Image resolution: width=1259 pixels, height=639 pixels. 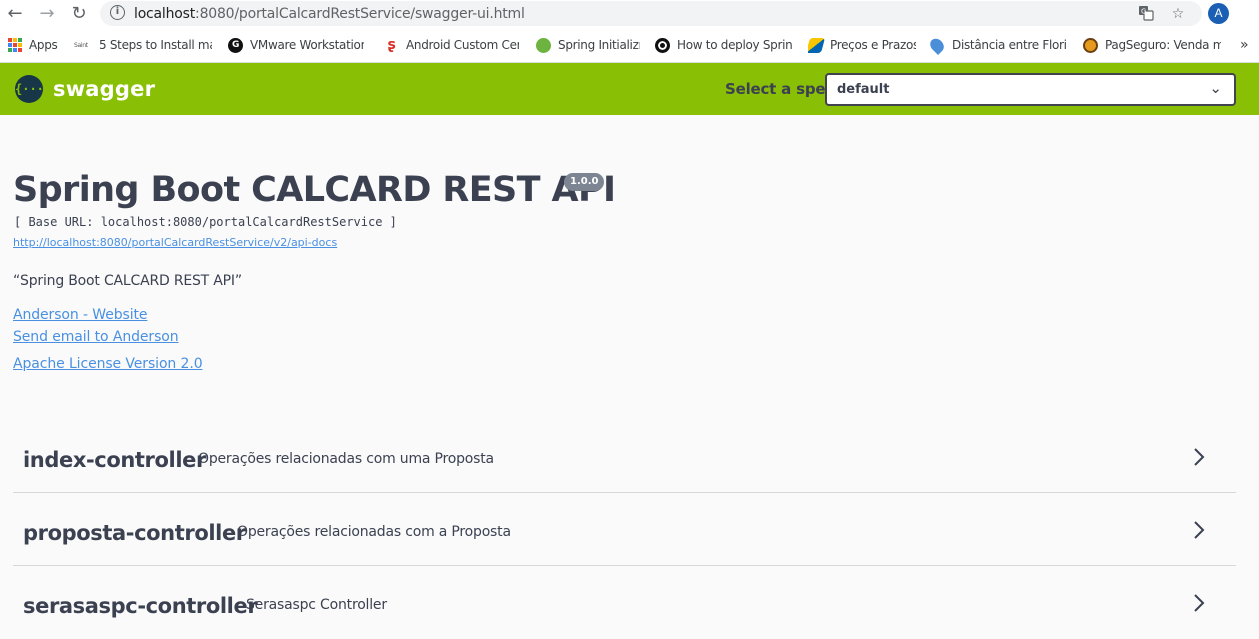 What do you see at coordinates (938, 45) in the screenshot?
I see `map-pin-icon` at bounding box center [938, 45].